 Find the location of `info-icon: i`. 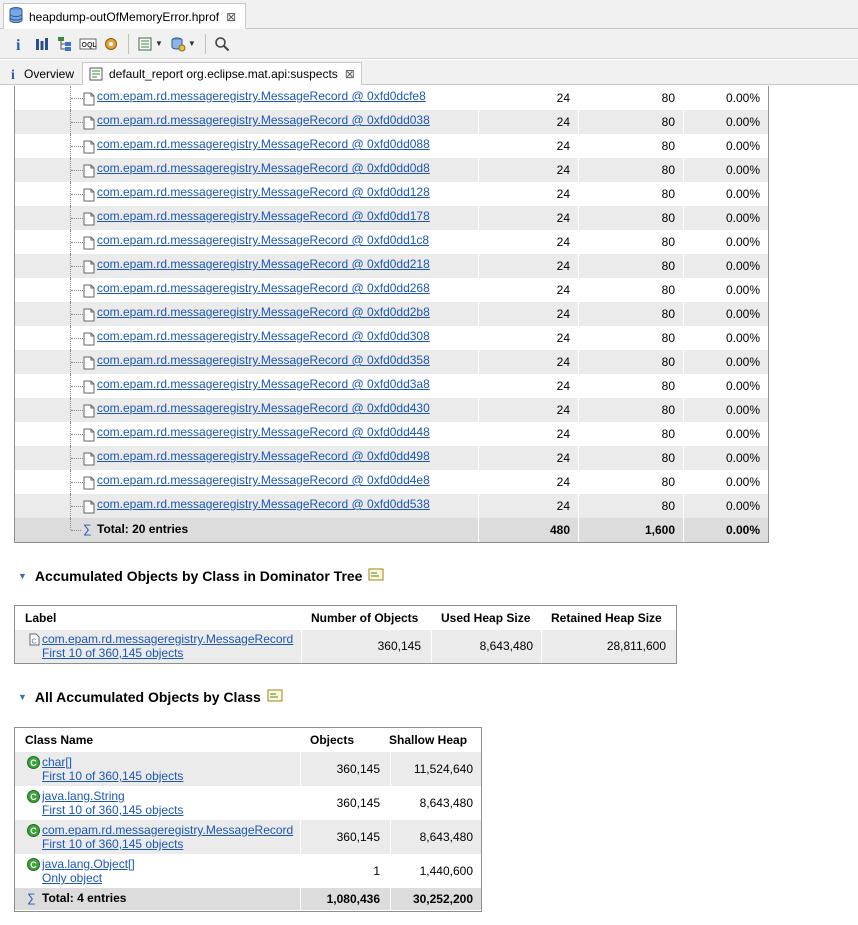

info-icon: i is located at coordinates (19, 44).